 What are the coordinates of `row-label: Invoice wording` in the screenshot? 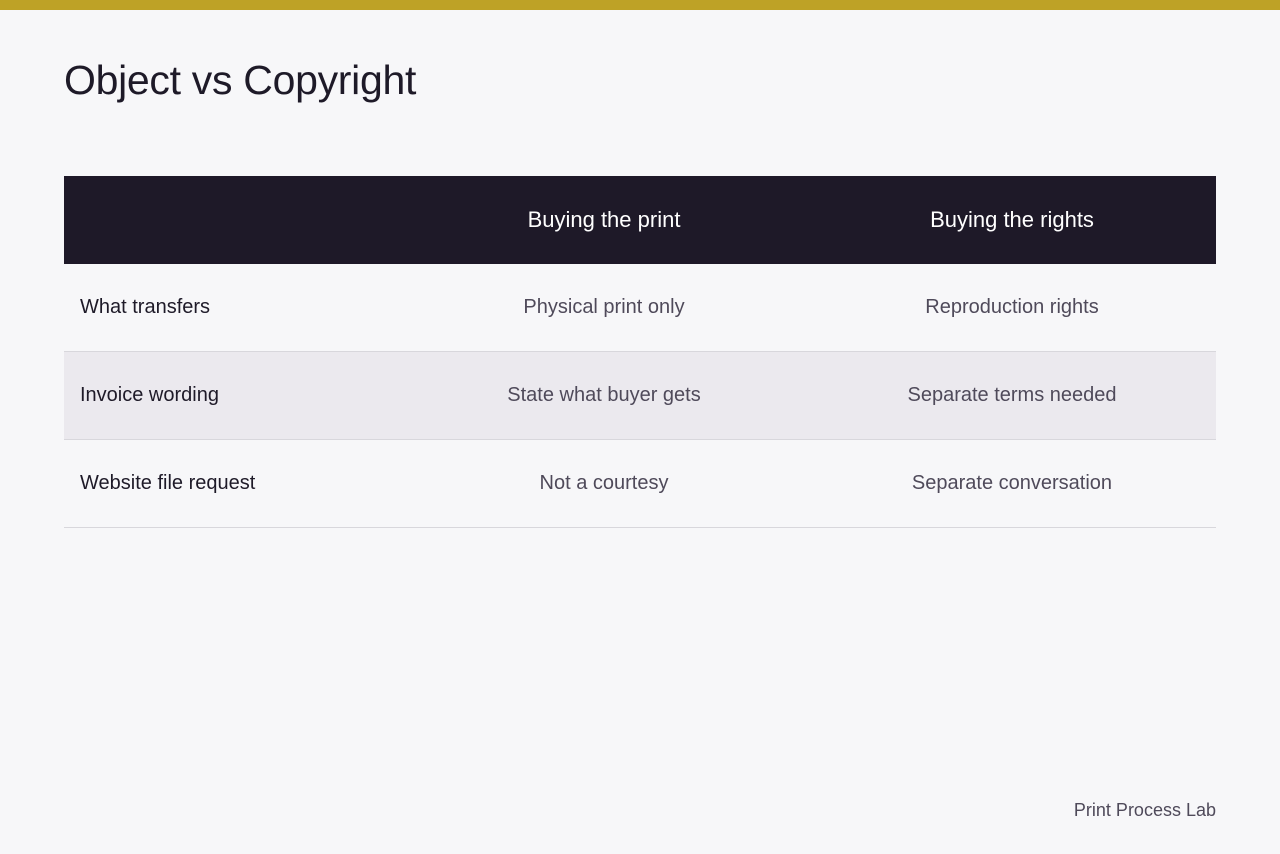 It's located at (232, 395).